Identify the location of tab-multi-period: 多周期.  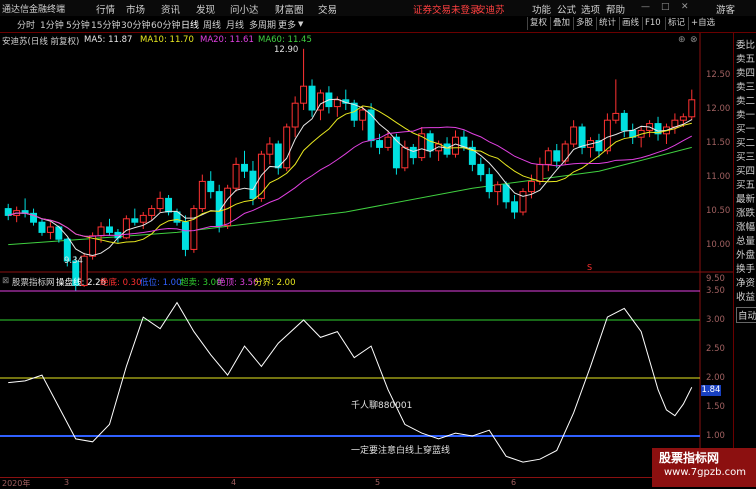
(262, 24).